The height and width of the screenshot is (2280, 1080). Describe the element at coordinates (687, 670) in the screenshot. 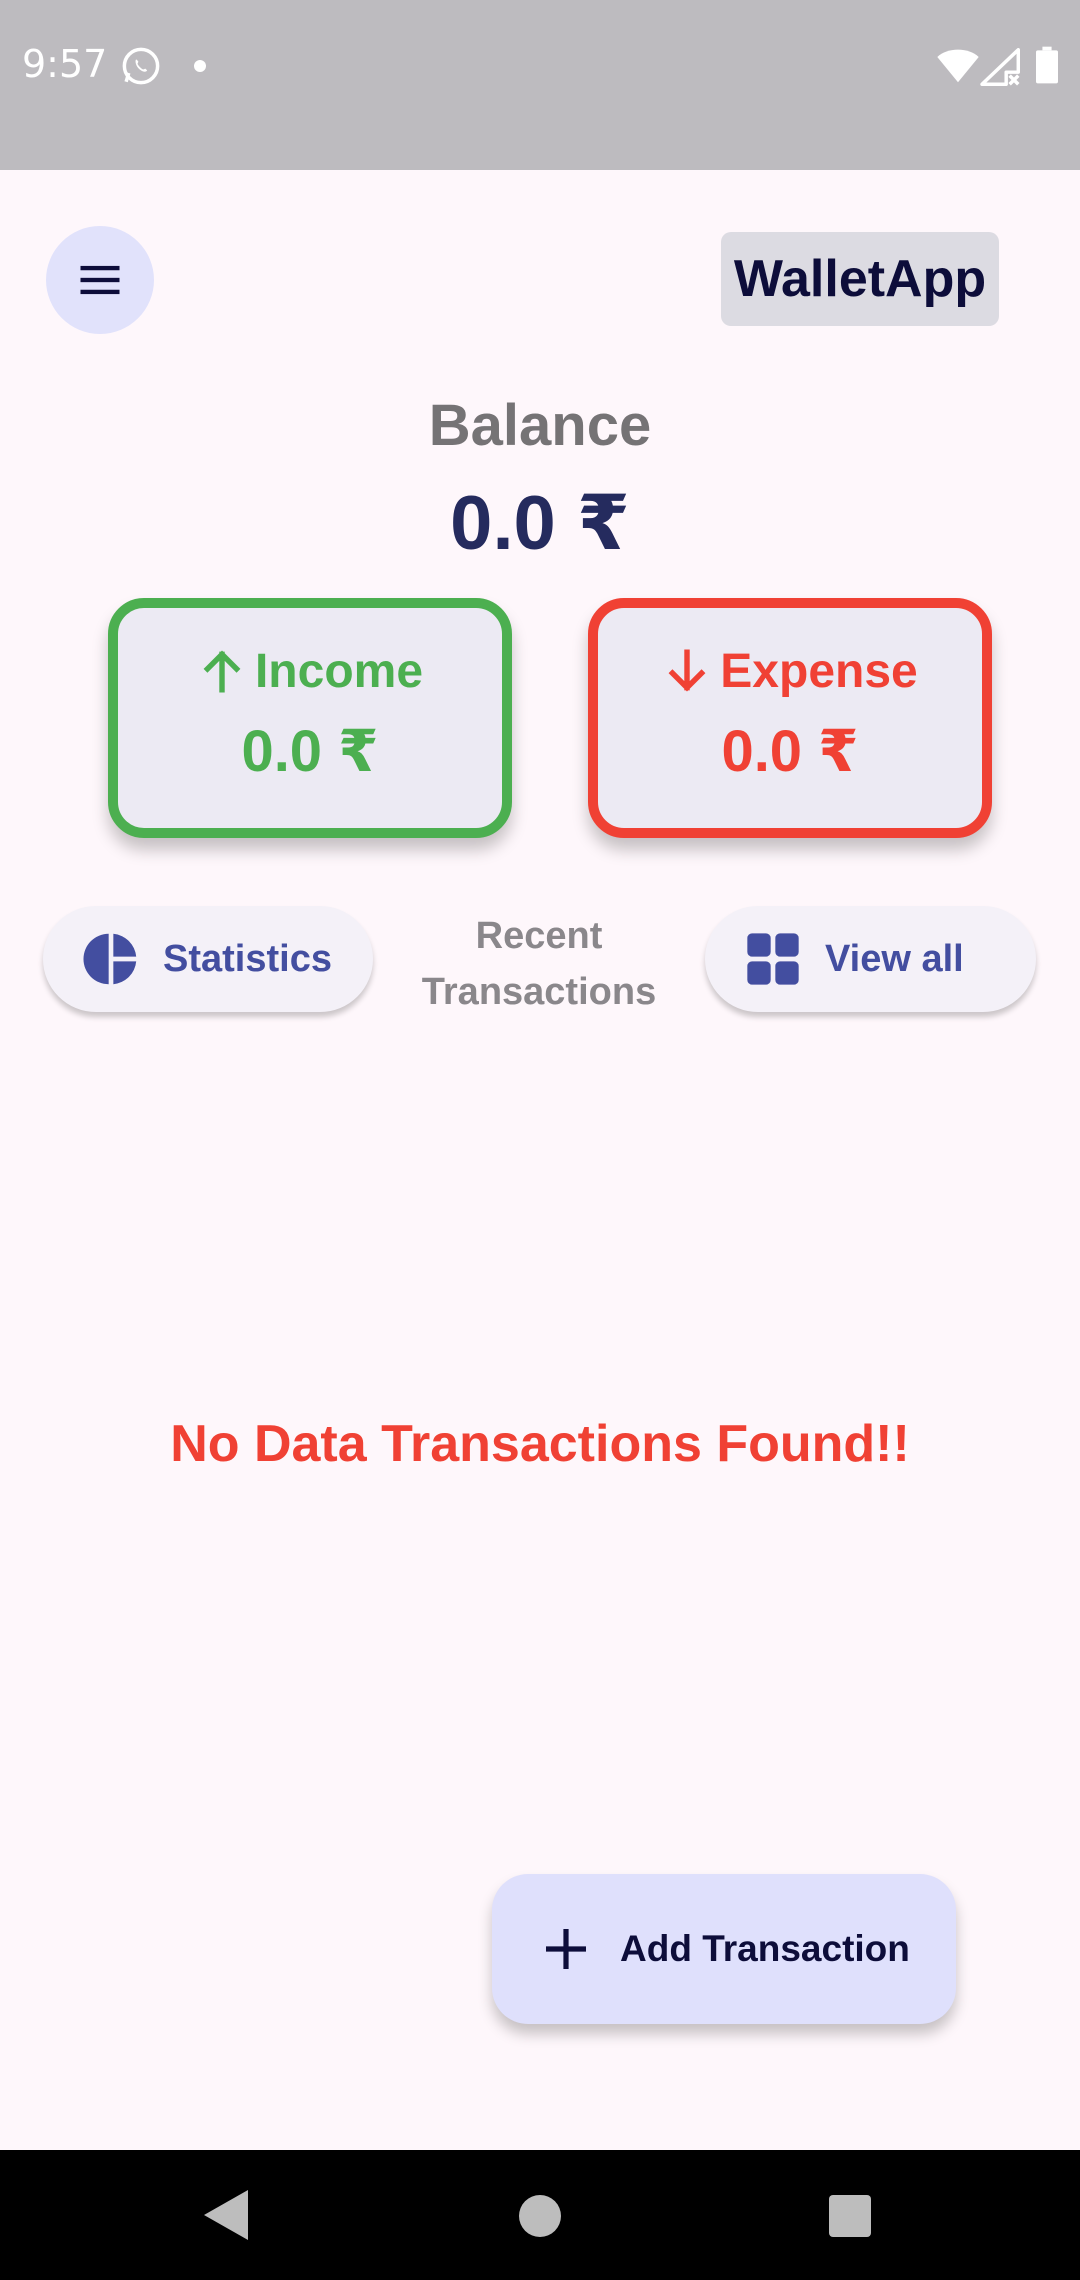

I see `arrow-down-icon` at that location.